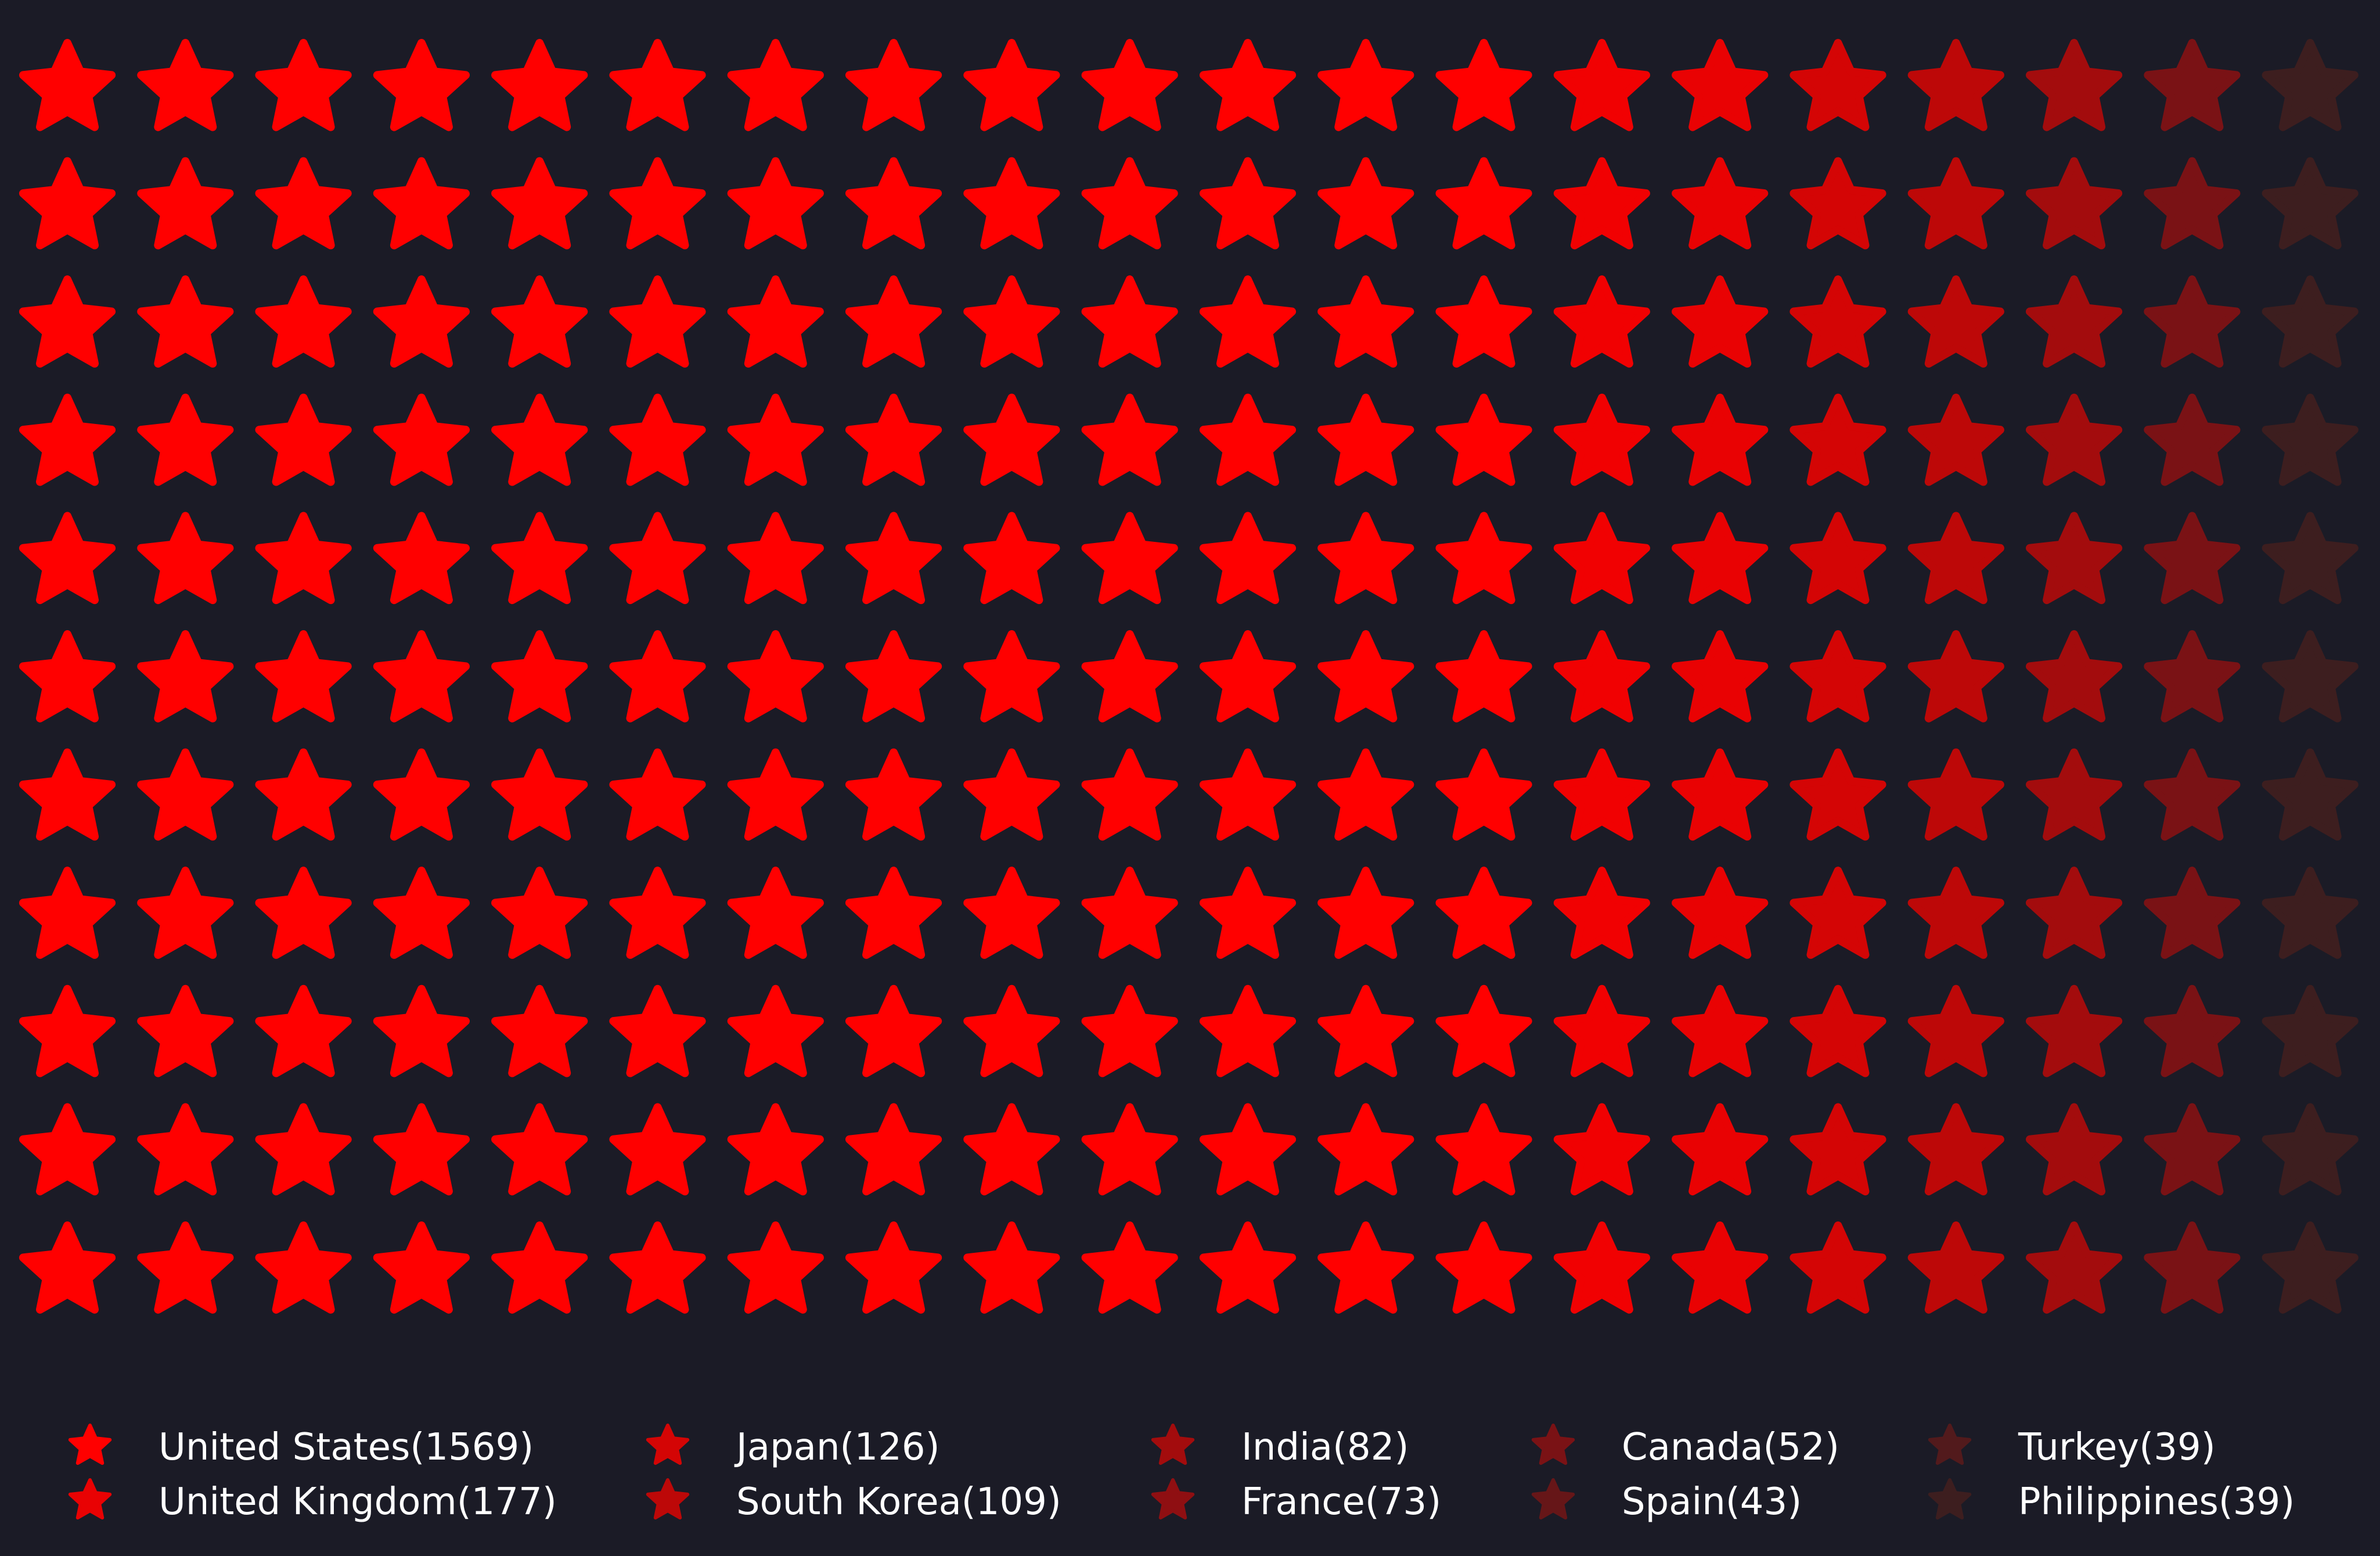 Image resolution: width=2380 pixels, height=1556 pixels. I want to click on legend-label: Canada(52), so click(1730, 1447).